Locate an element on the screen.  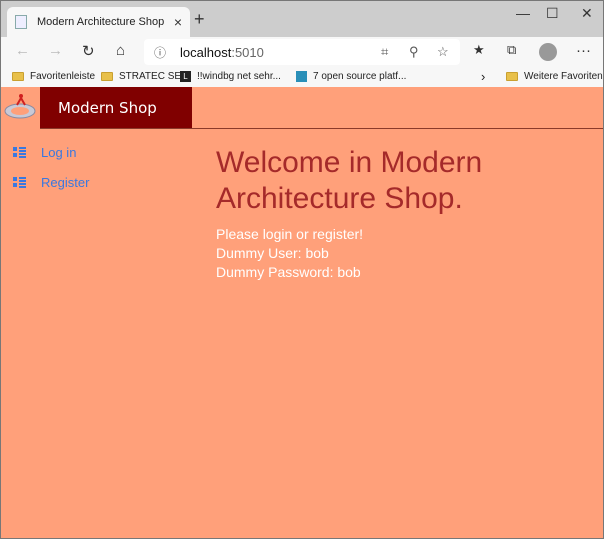
sidebar-item-register: Register is located at coordinates (51, 182).